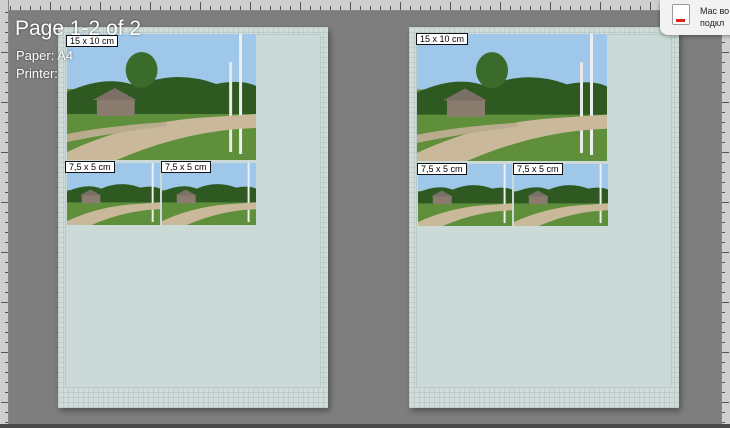 This screenshot has height=428, width=730. Describe the element at coordinates (715, 11) in the screenshot. I see `notification-line-1: Mac во` at that location.